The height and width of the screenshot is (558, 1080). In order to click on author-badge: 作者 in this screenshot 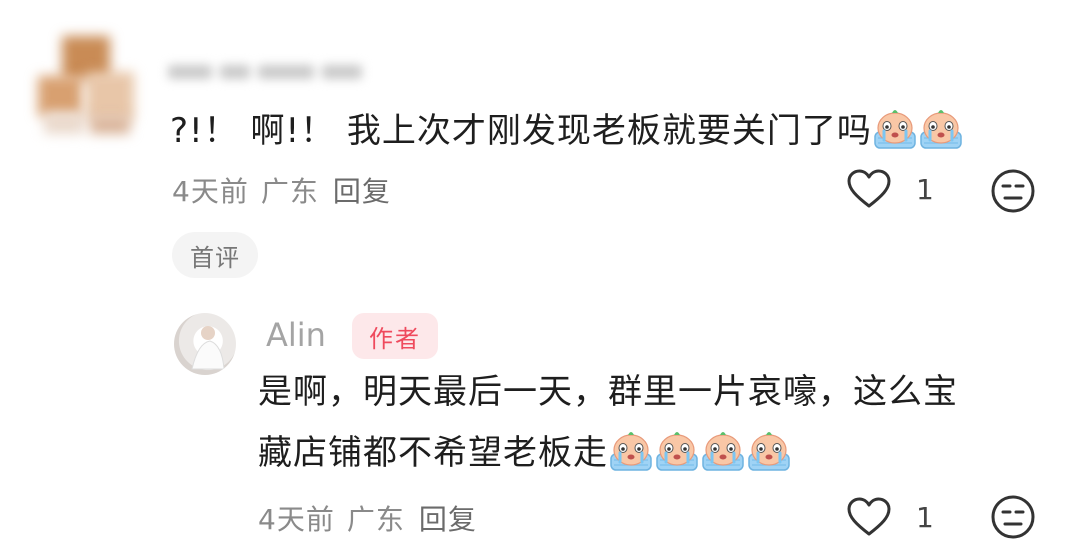, I will do `click(395, 336)`.